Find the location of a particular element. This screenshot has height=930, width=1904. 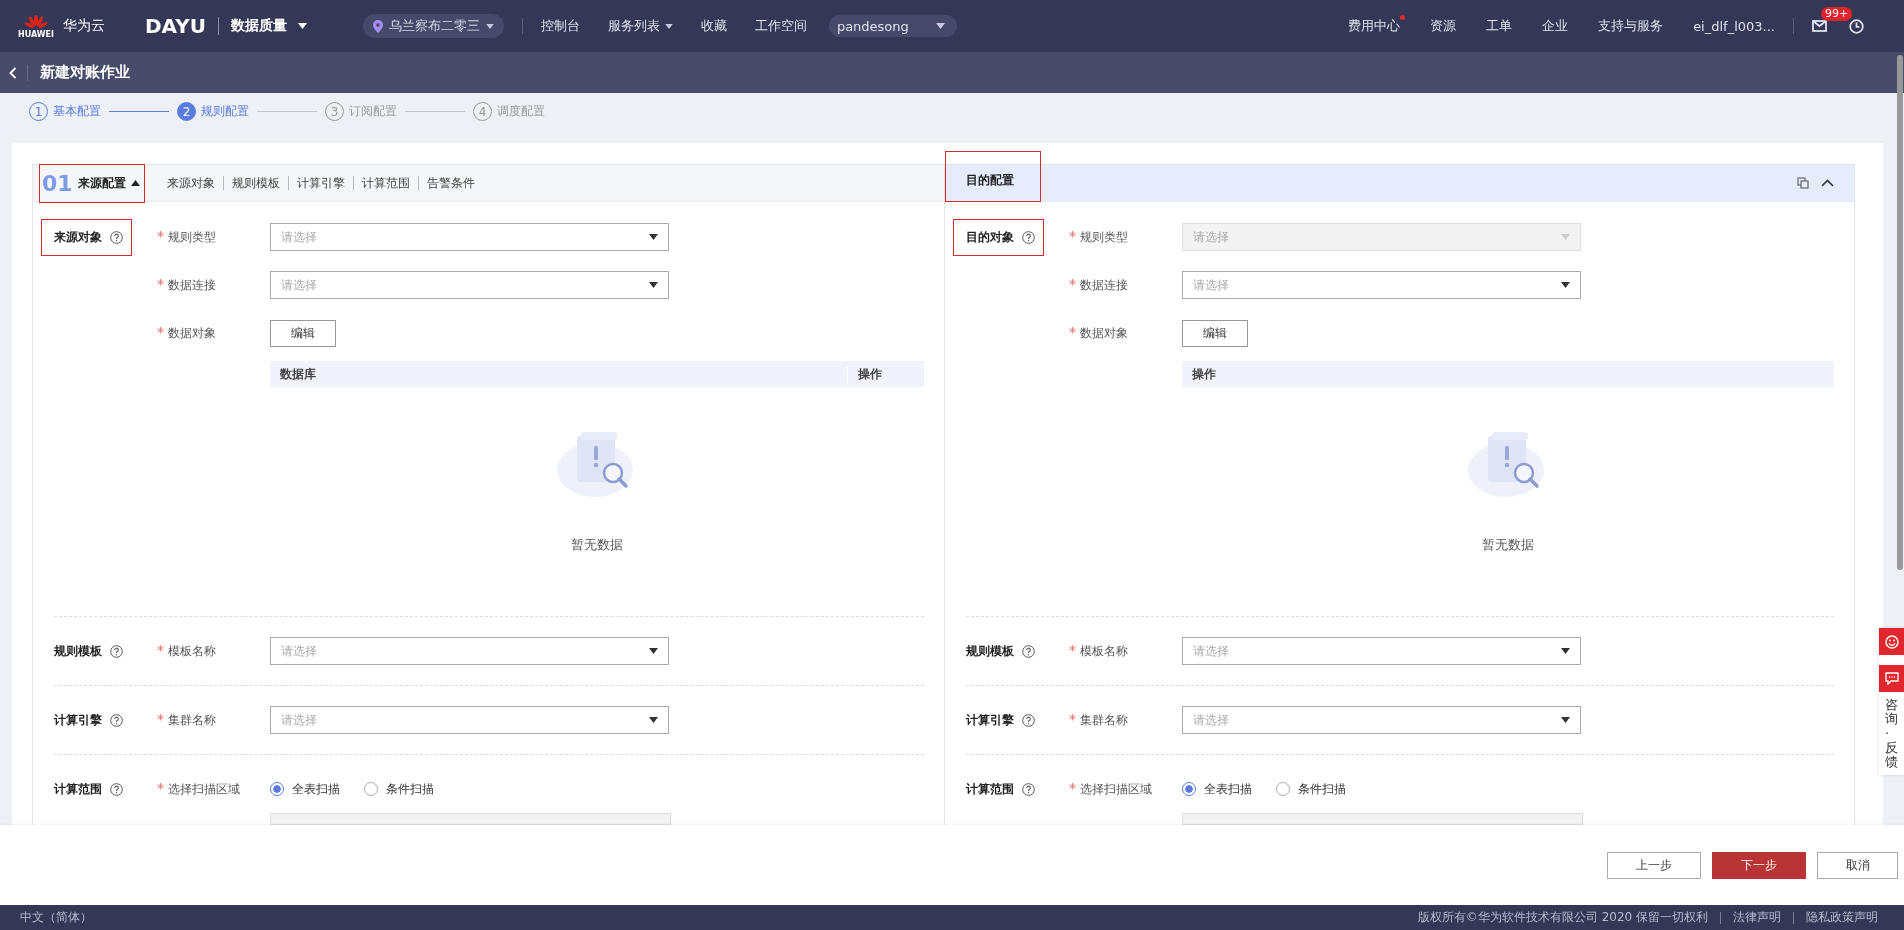

anchor-link: 计算范围 is located at coordinates (385, 183).